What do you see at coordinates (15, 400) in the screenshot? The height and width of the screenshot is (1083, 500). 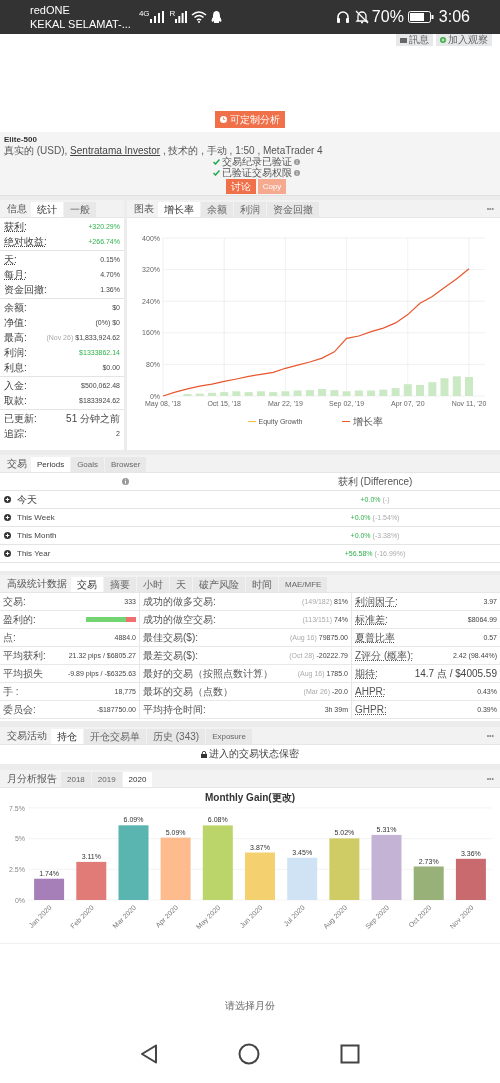 I see `stat-label: 取款:` at bounding box center [15, 400].